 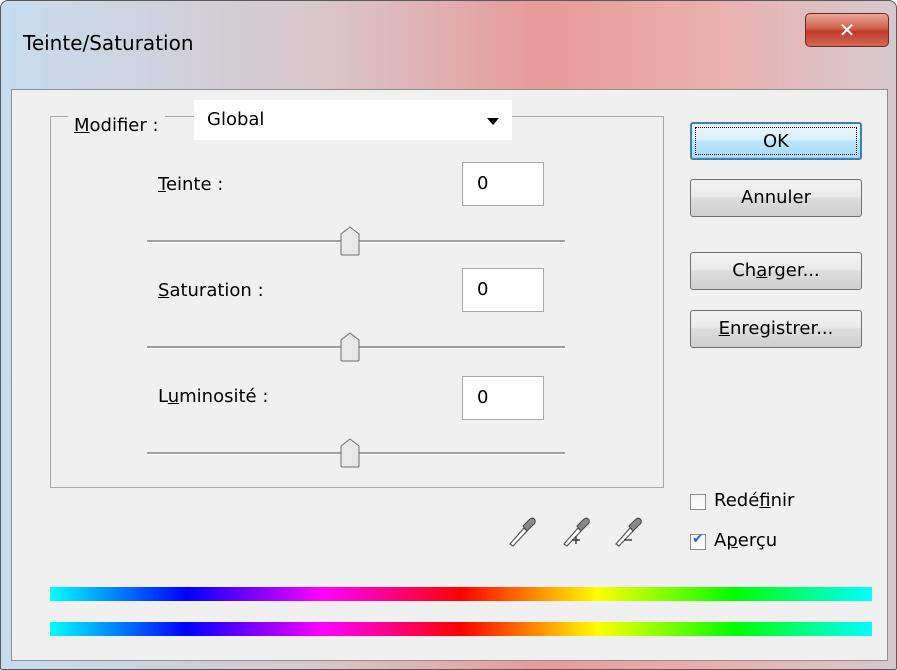 What do you see at coordinates (522, 531) in the screenshot?
I see `eyedropper-icon` at bounding box center [522, 531].